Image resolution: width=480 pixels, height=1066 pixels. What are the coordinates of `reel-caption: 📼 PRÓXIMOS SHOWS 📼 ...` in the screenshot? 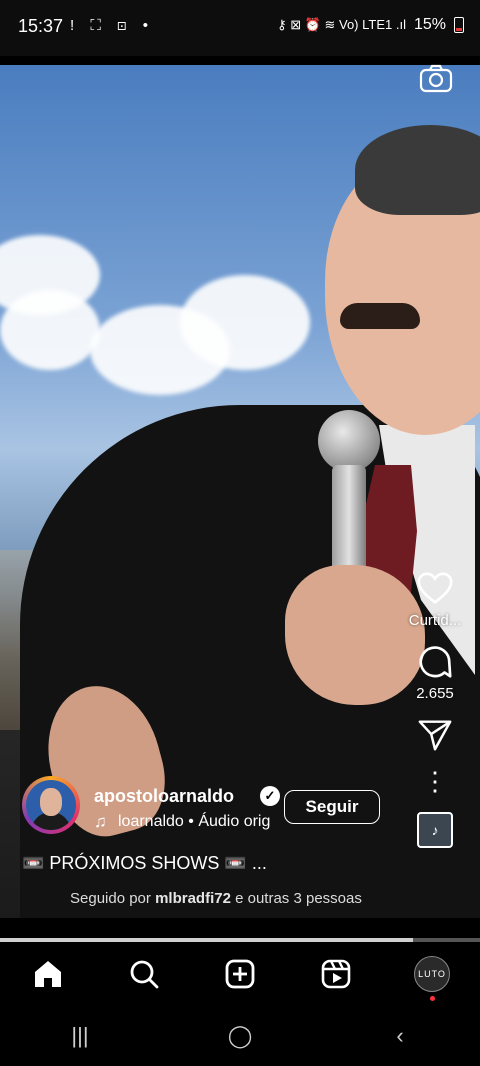 It's located at (144, 863).